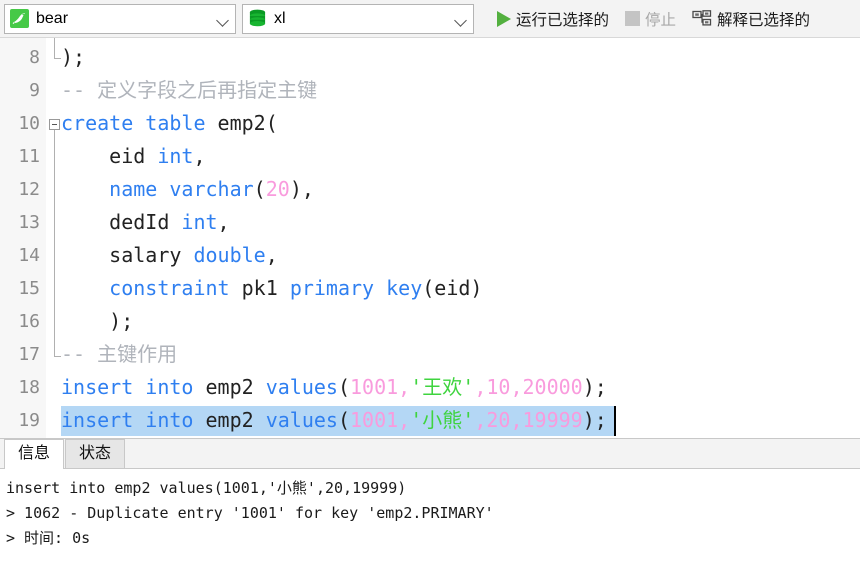  What do you see at coordinates (358, 18) in the screenshot?
I see `database-selector: xl` at bounding box center [358, 18].